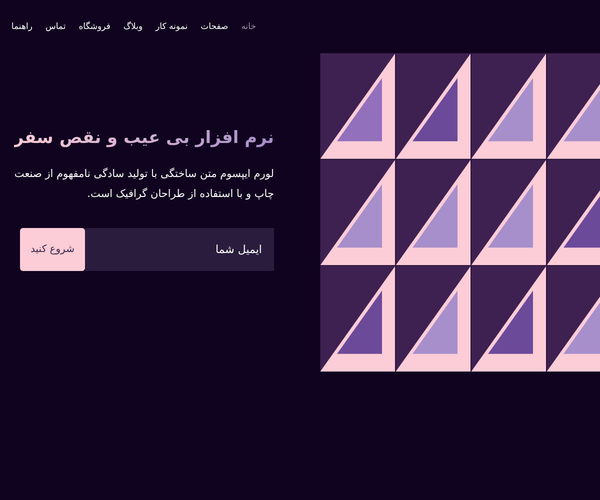  What do you see at coordinates (172, 27) in the screenshot?
I see `nav-link: نمونه کار` at bounding box center [172, 27].